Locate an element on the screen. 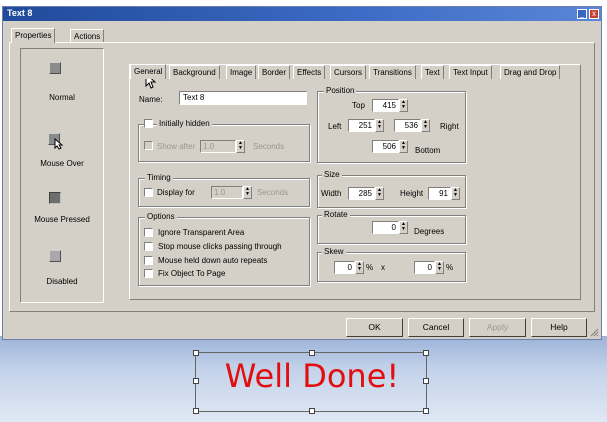 The width and height of the screenshot is (607, 422). skew-label: Skew is located at coordinates (334, 251).